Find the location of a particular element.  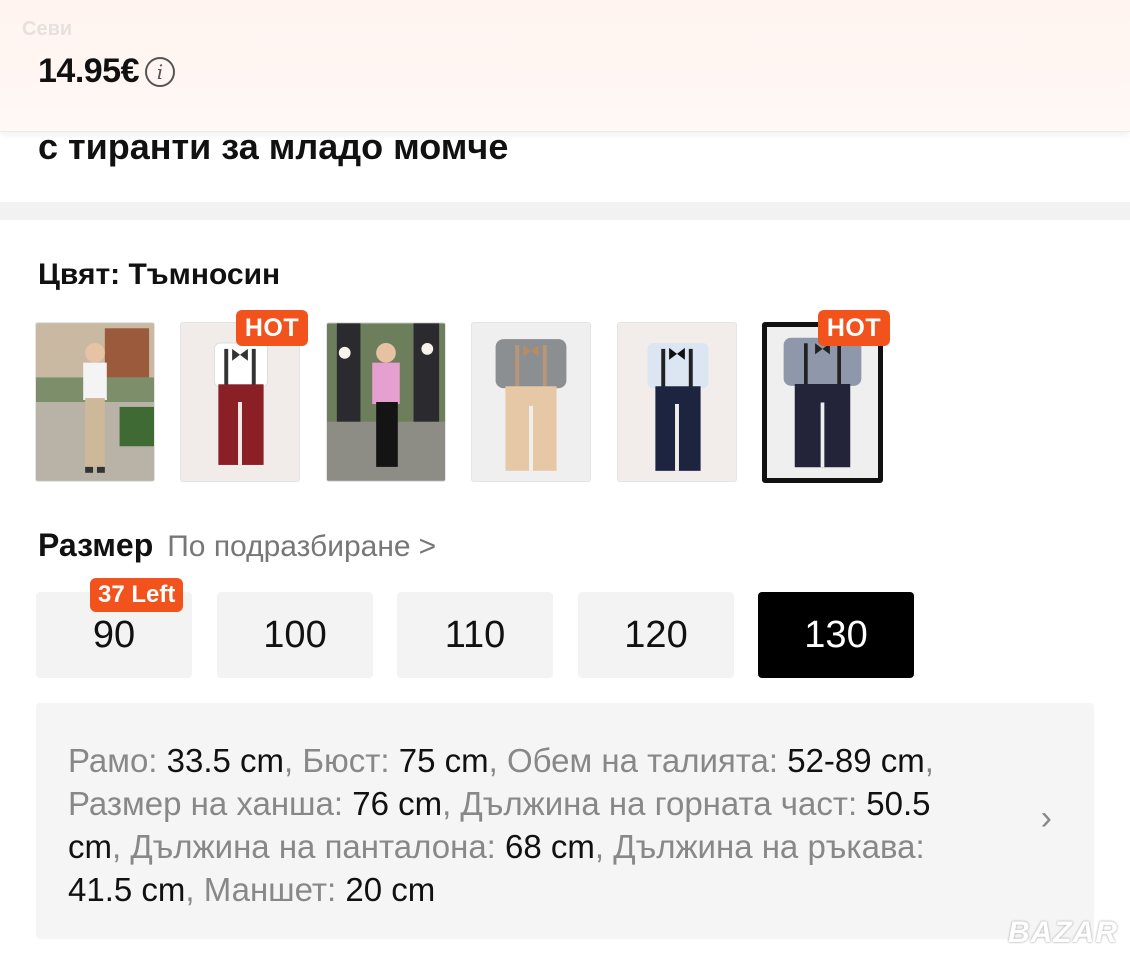

size-option-label: 130 is located at coordinates (836, 634).